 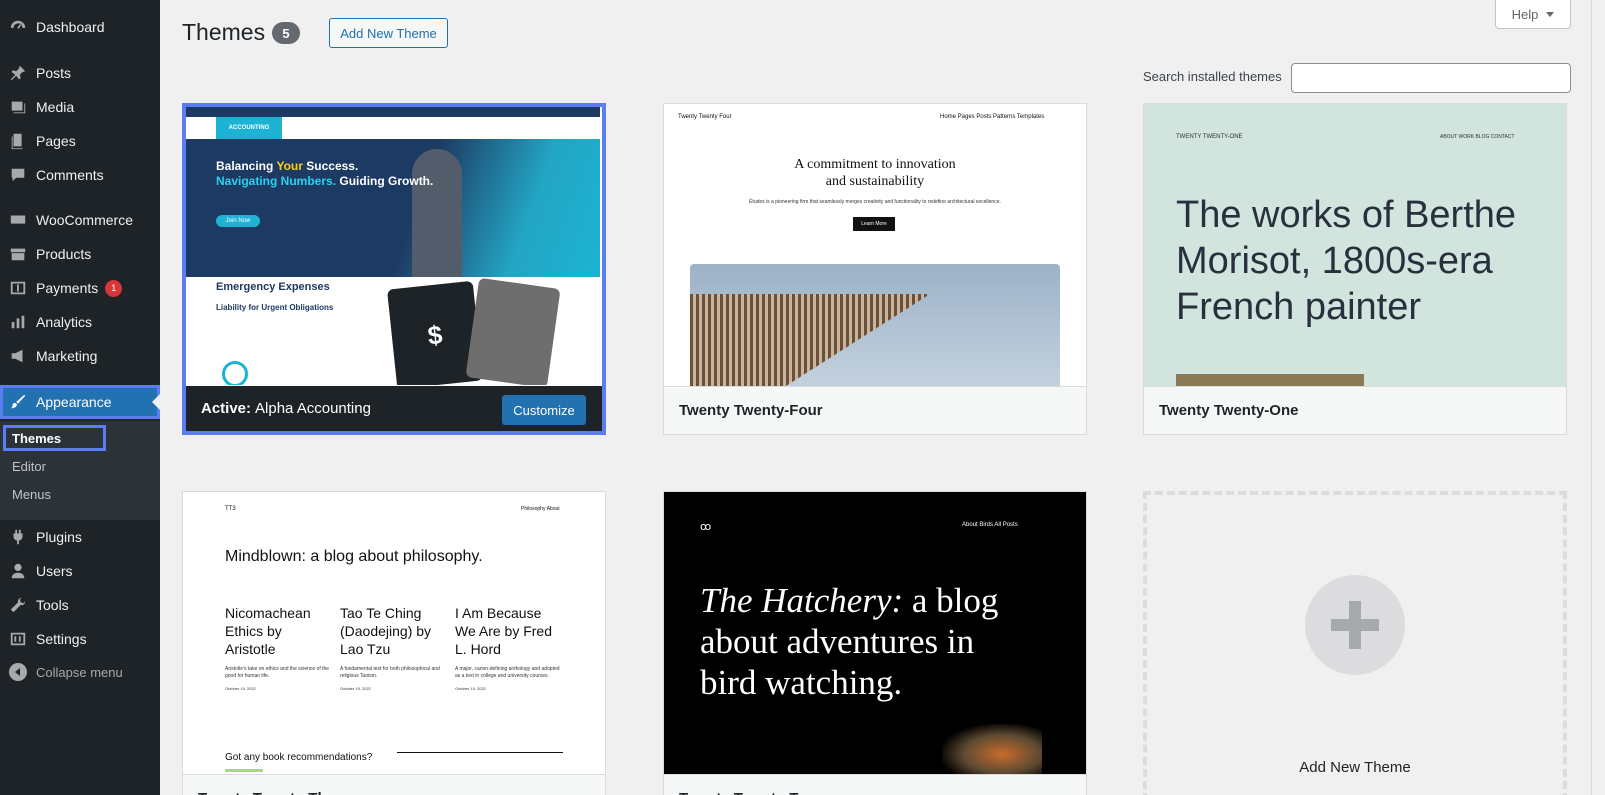 What do you see at coordinates (56, 141) in the screenshot?
I see `menu-label: Pages` at bounding box center [56, 141].